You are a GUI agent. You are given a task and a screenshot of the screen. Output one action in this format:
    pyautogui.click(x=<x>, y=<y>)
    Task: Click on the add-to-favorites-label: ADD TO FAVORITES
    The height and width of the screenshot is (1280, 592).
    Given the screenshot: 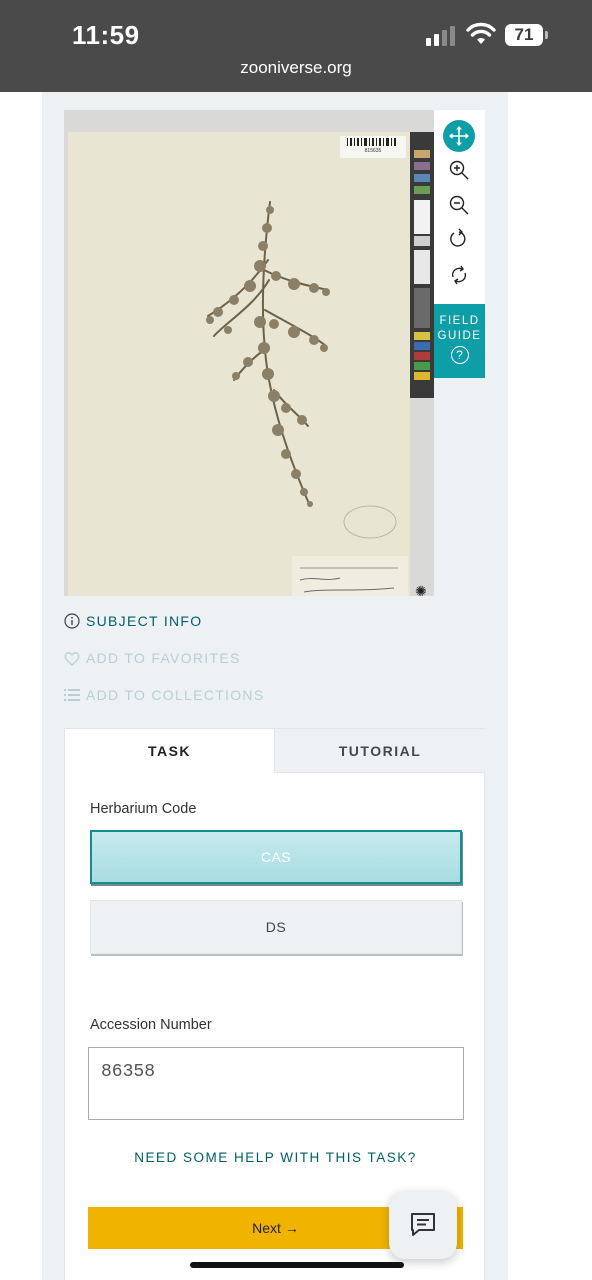 What is the action you would take?
    pyautogui.click(x=163, y=658)
    